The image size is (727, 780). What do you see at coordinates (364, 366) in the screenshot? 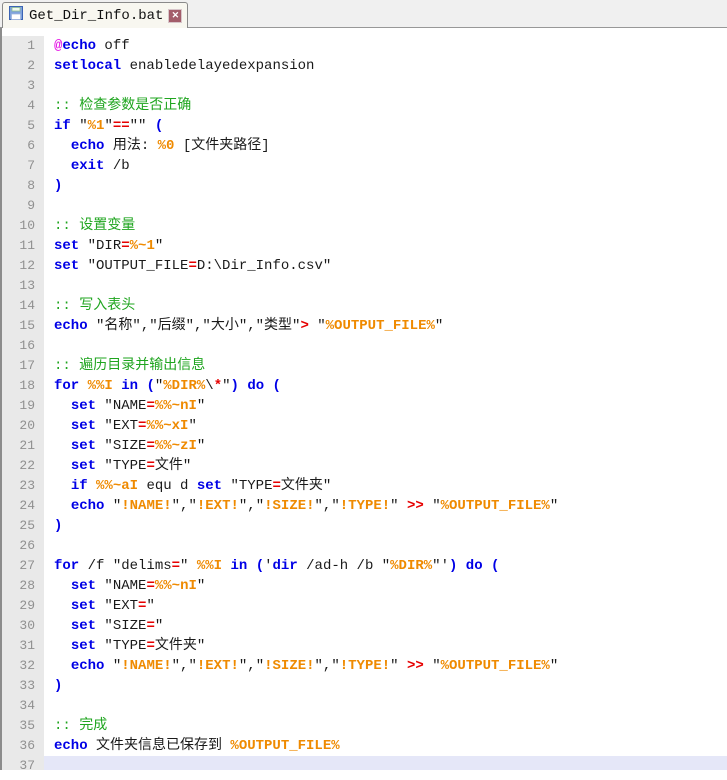
I see `code-line: 17:: 遍历目录并输出信息` at bounding box center [364, 366].